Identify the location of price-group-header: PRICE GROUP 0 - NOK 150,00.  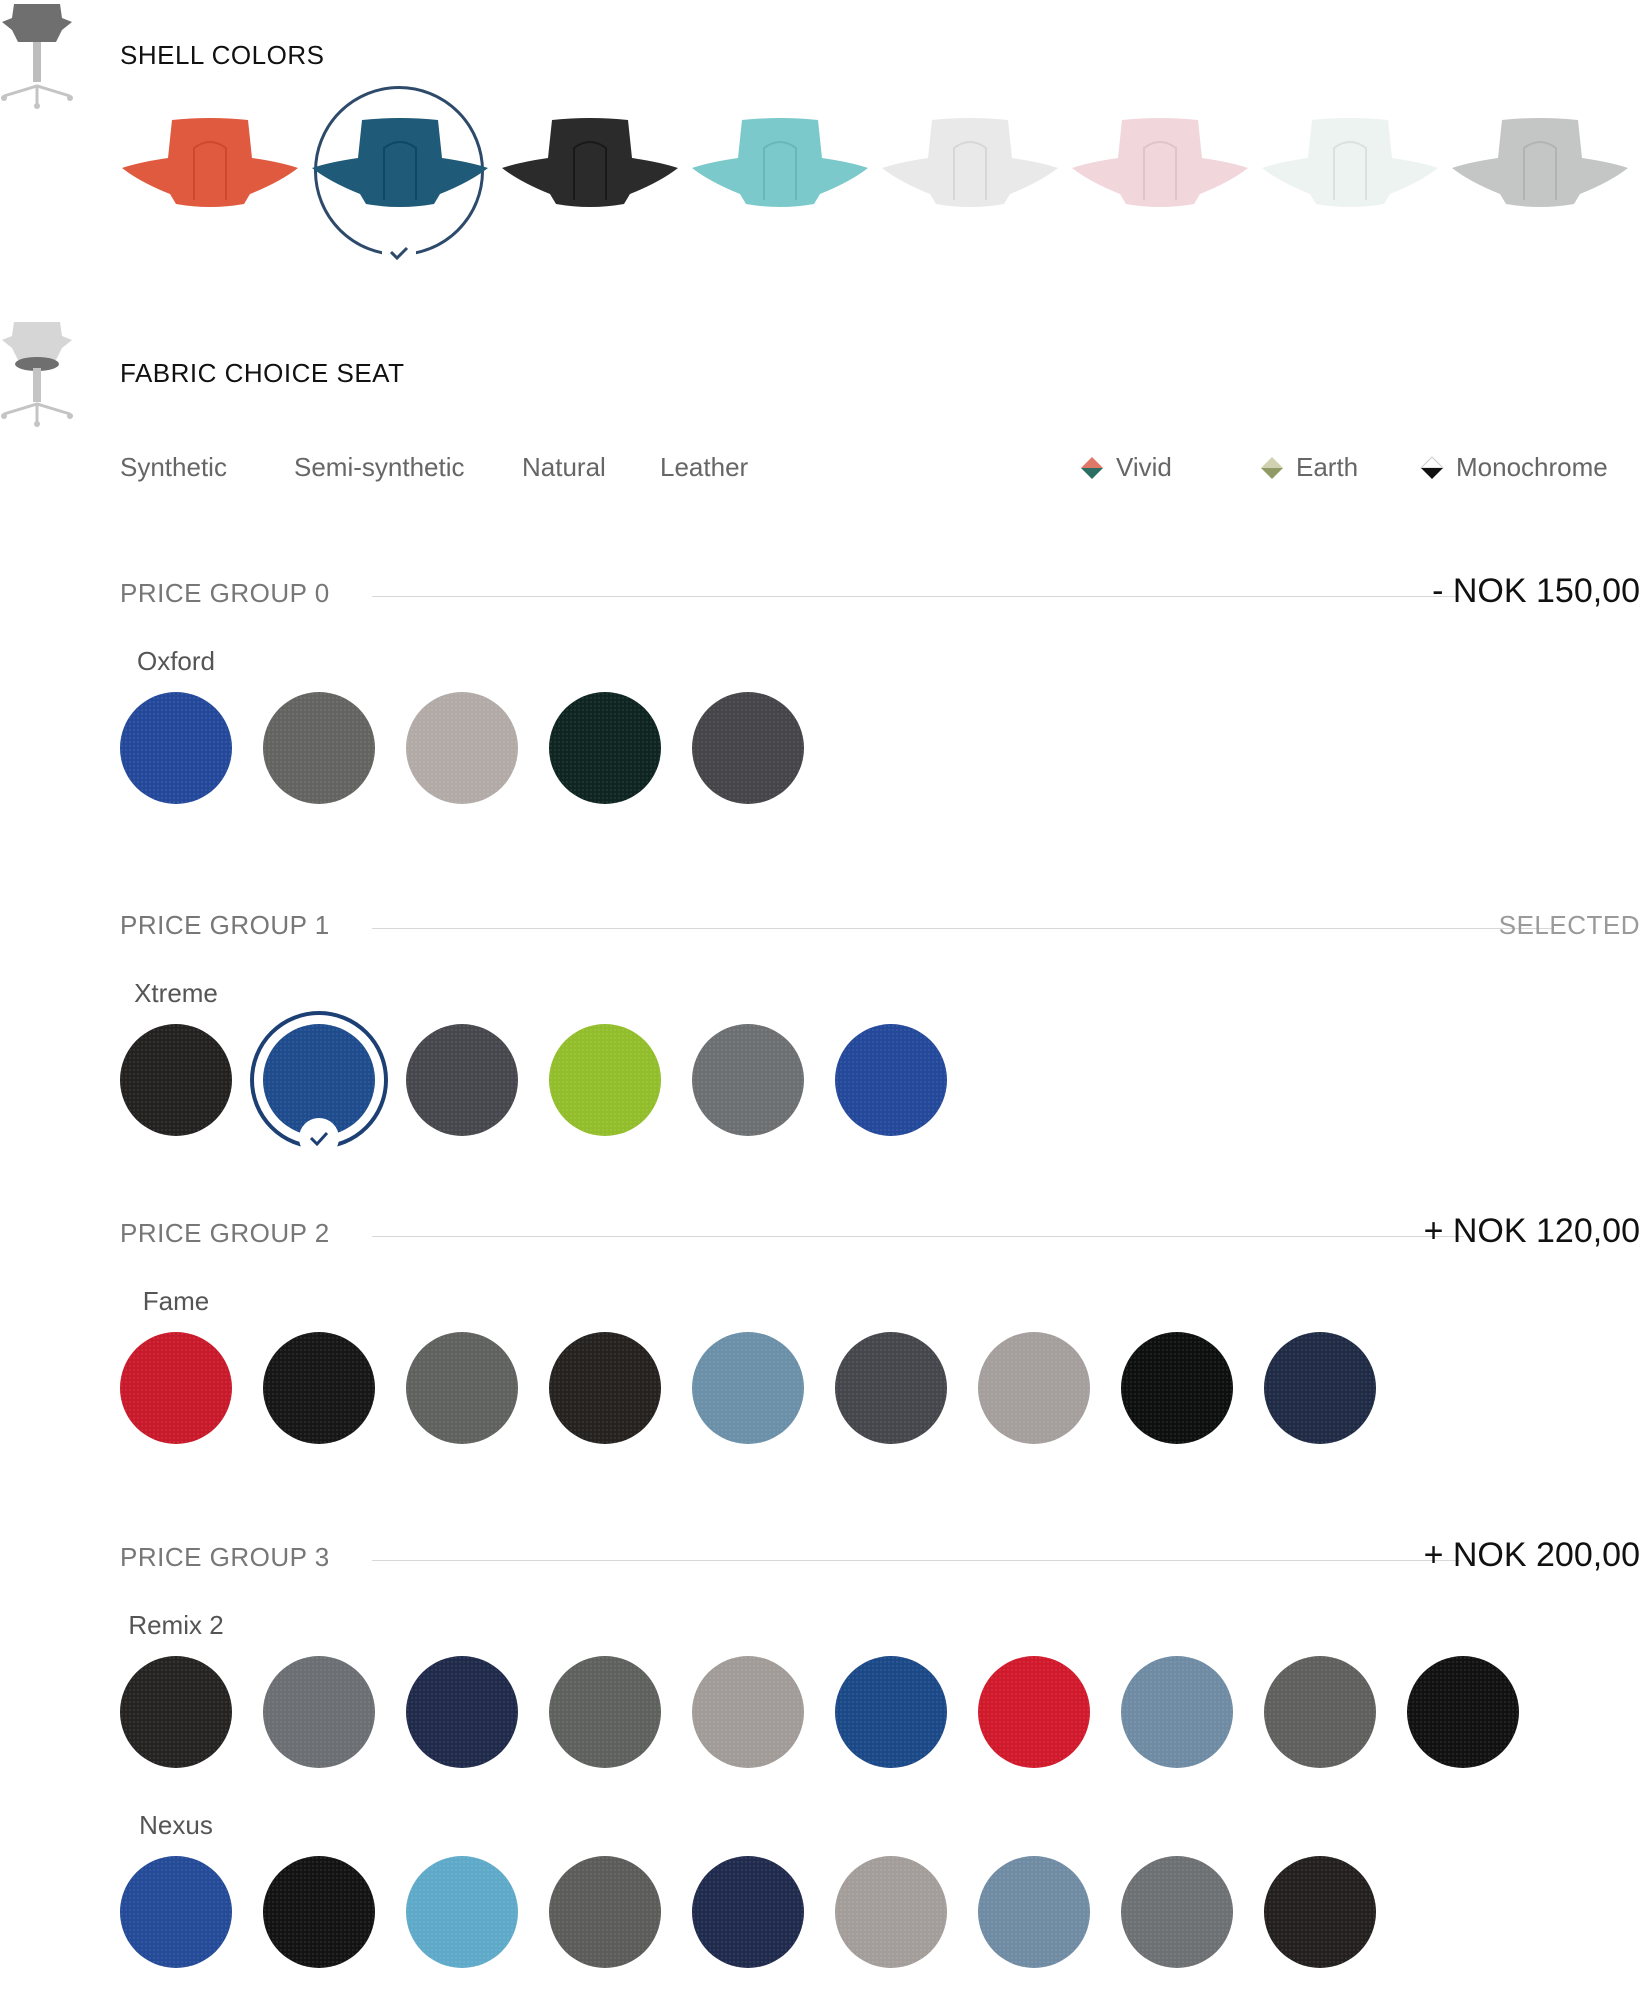
(880, 594).